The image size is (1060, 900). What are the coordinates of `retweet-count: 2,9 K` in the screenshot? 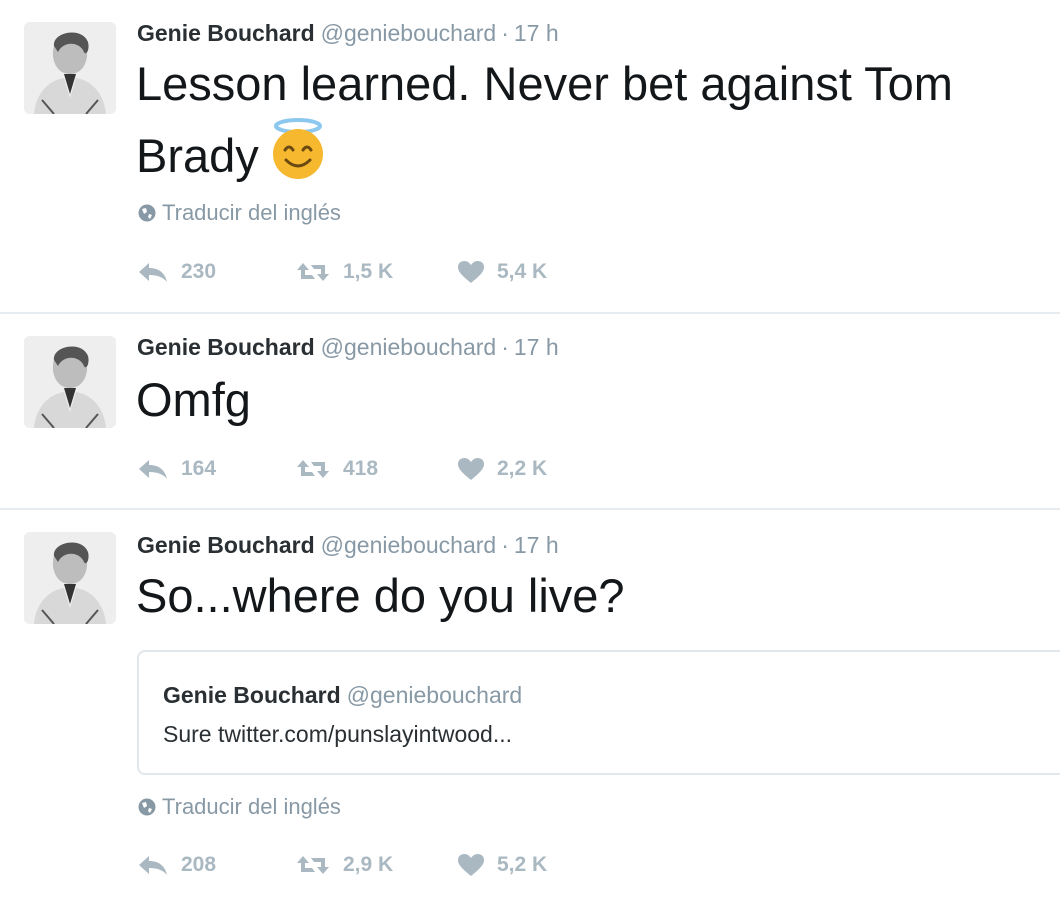 It's located at (368, 864).